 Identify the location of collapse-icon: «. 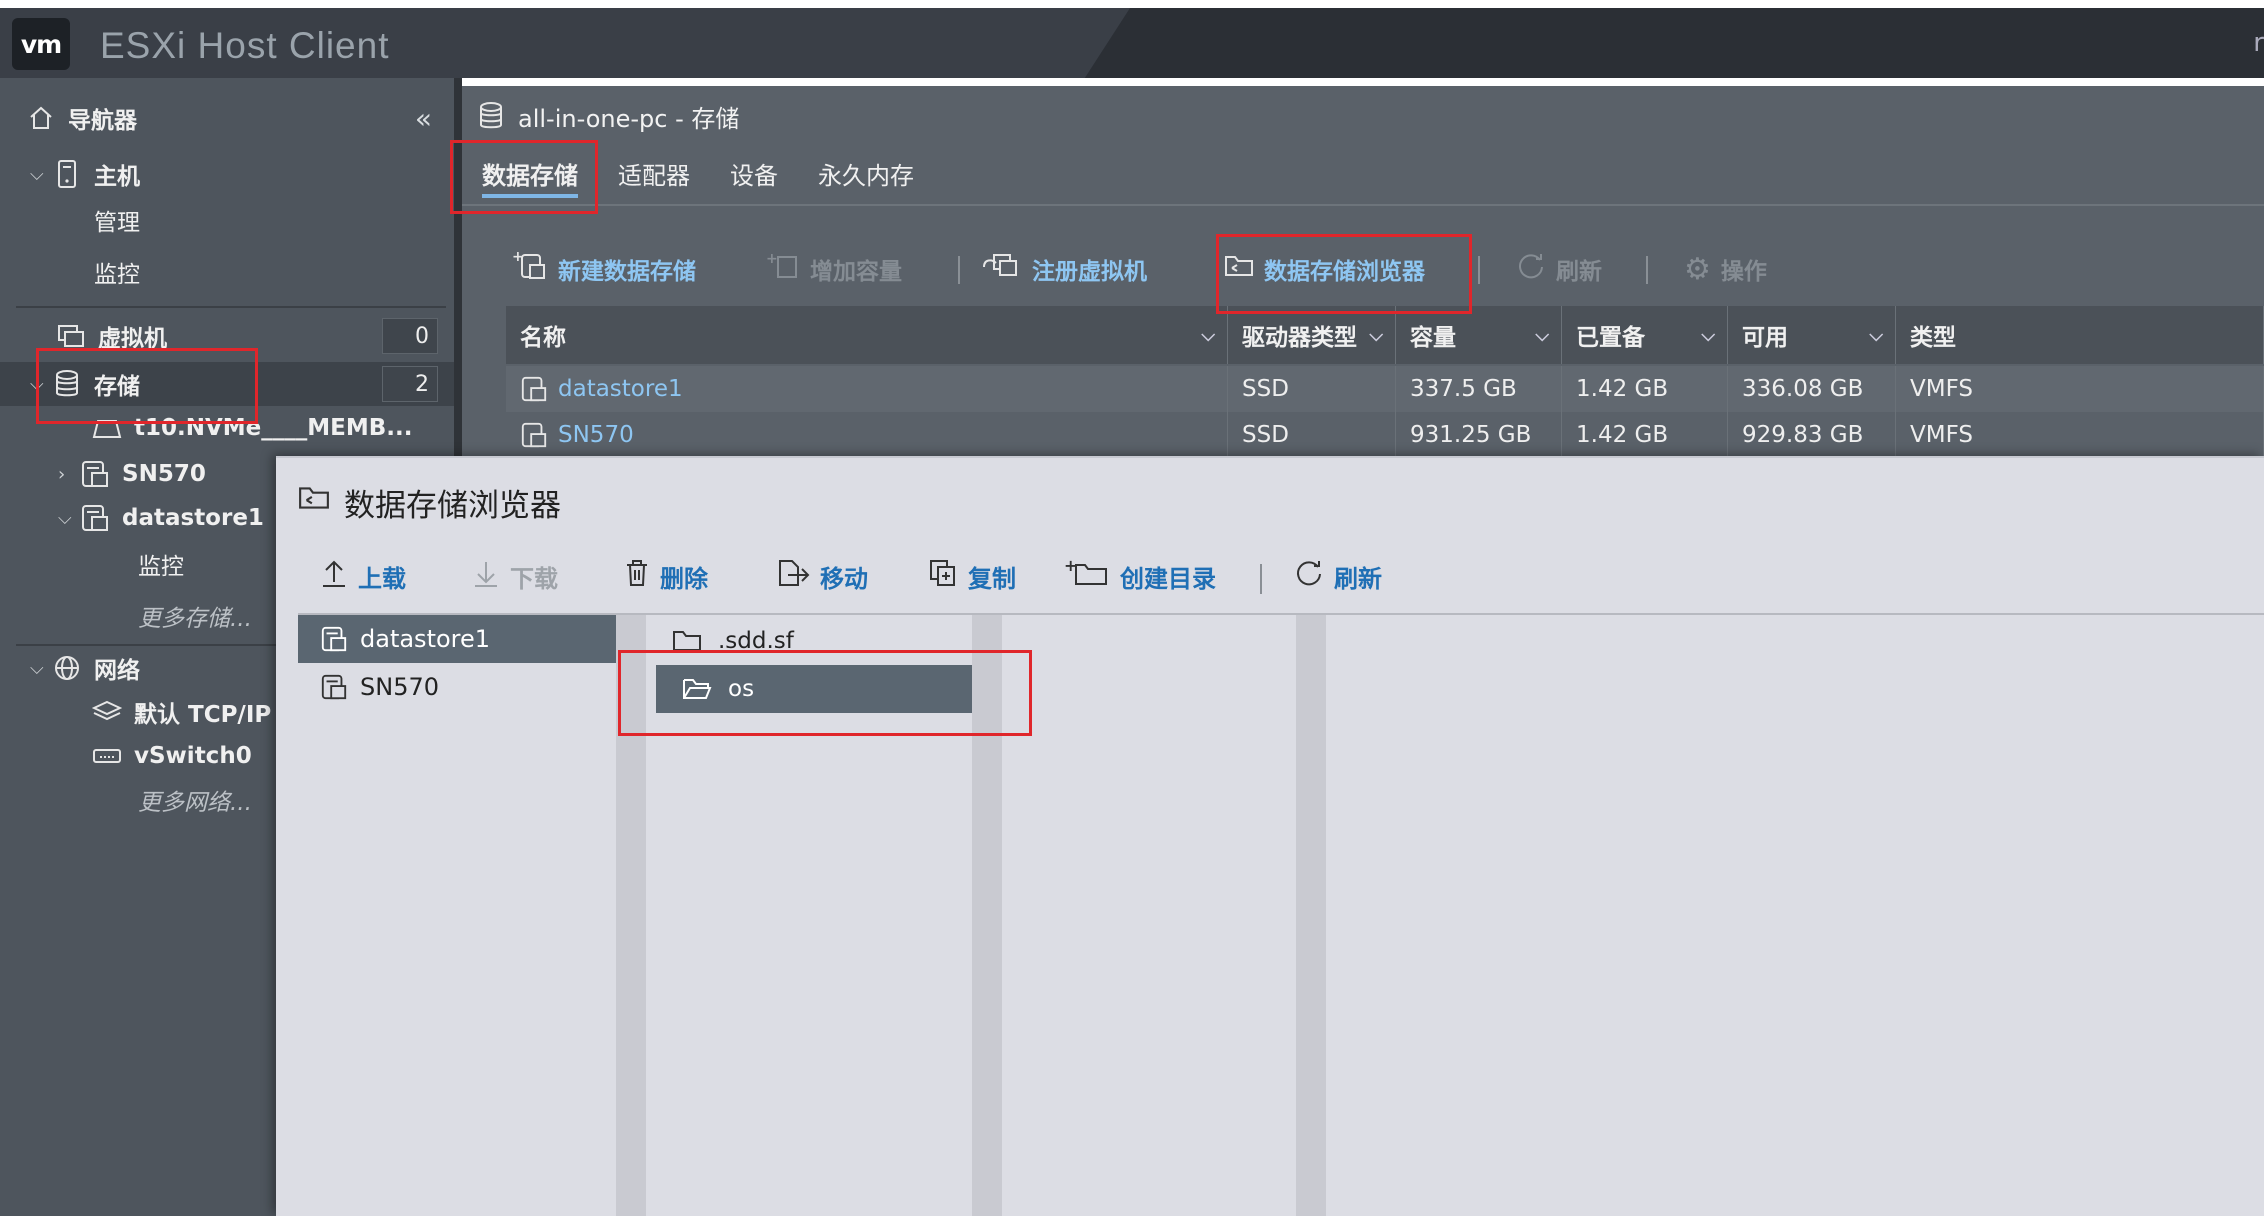
(423, 118).